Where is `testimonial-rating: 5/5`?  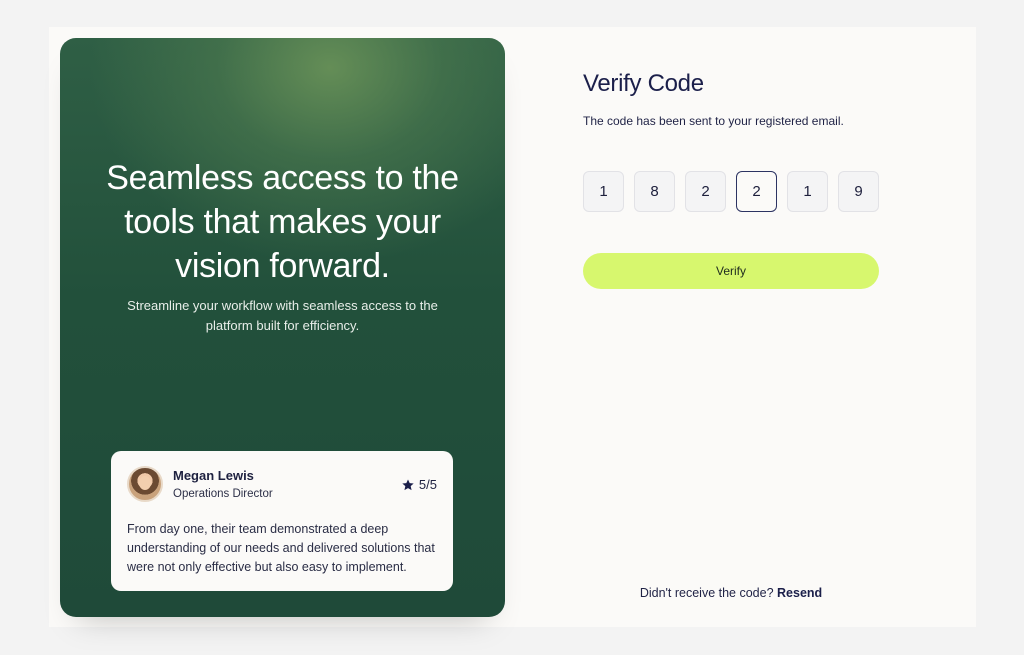
testimonial-rating: 5/5 is located at coordinates (419, 484).